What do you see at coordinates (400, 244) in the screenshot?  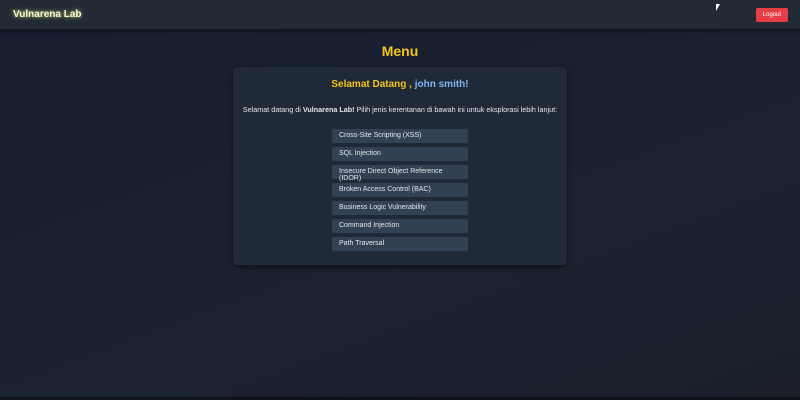 I see `menu-item-path-traversal: Path Traversal` at bounding box center [400, 244].